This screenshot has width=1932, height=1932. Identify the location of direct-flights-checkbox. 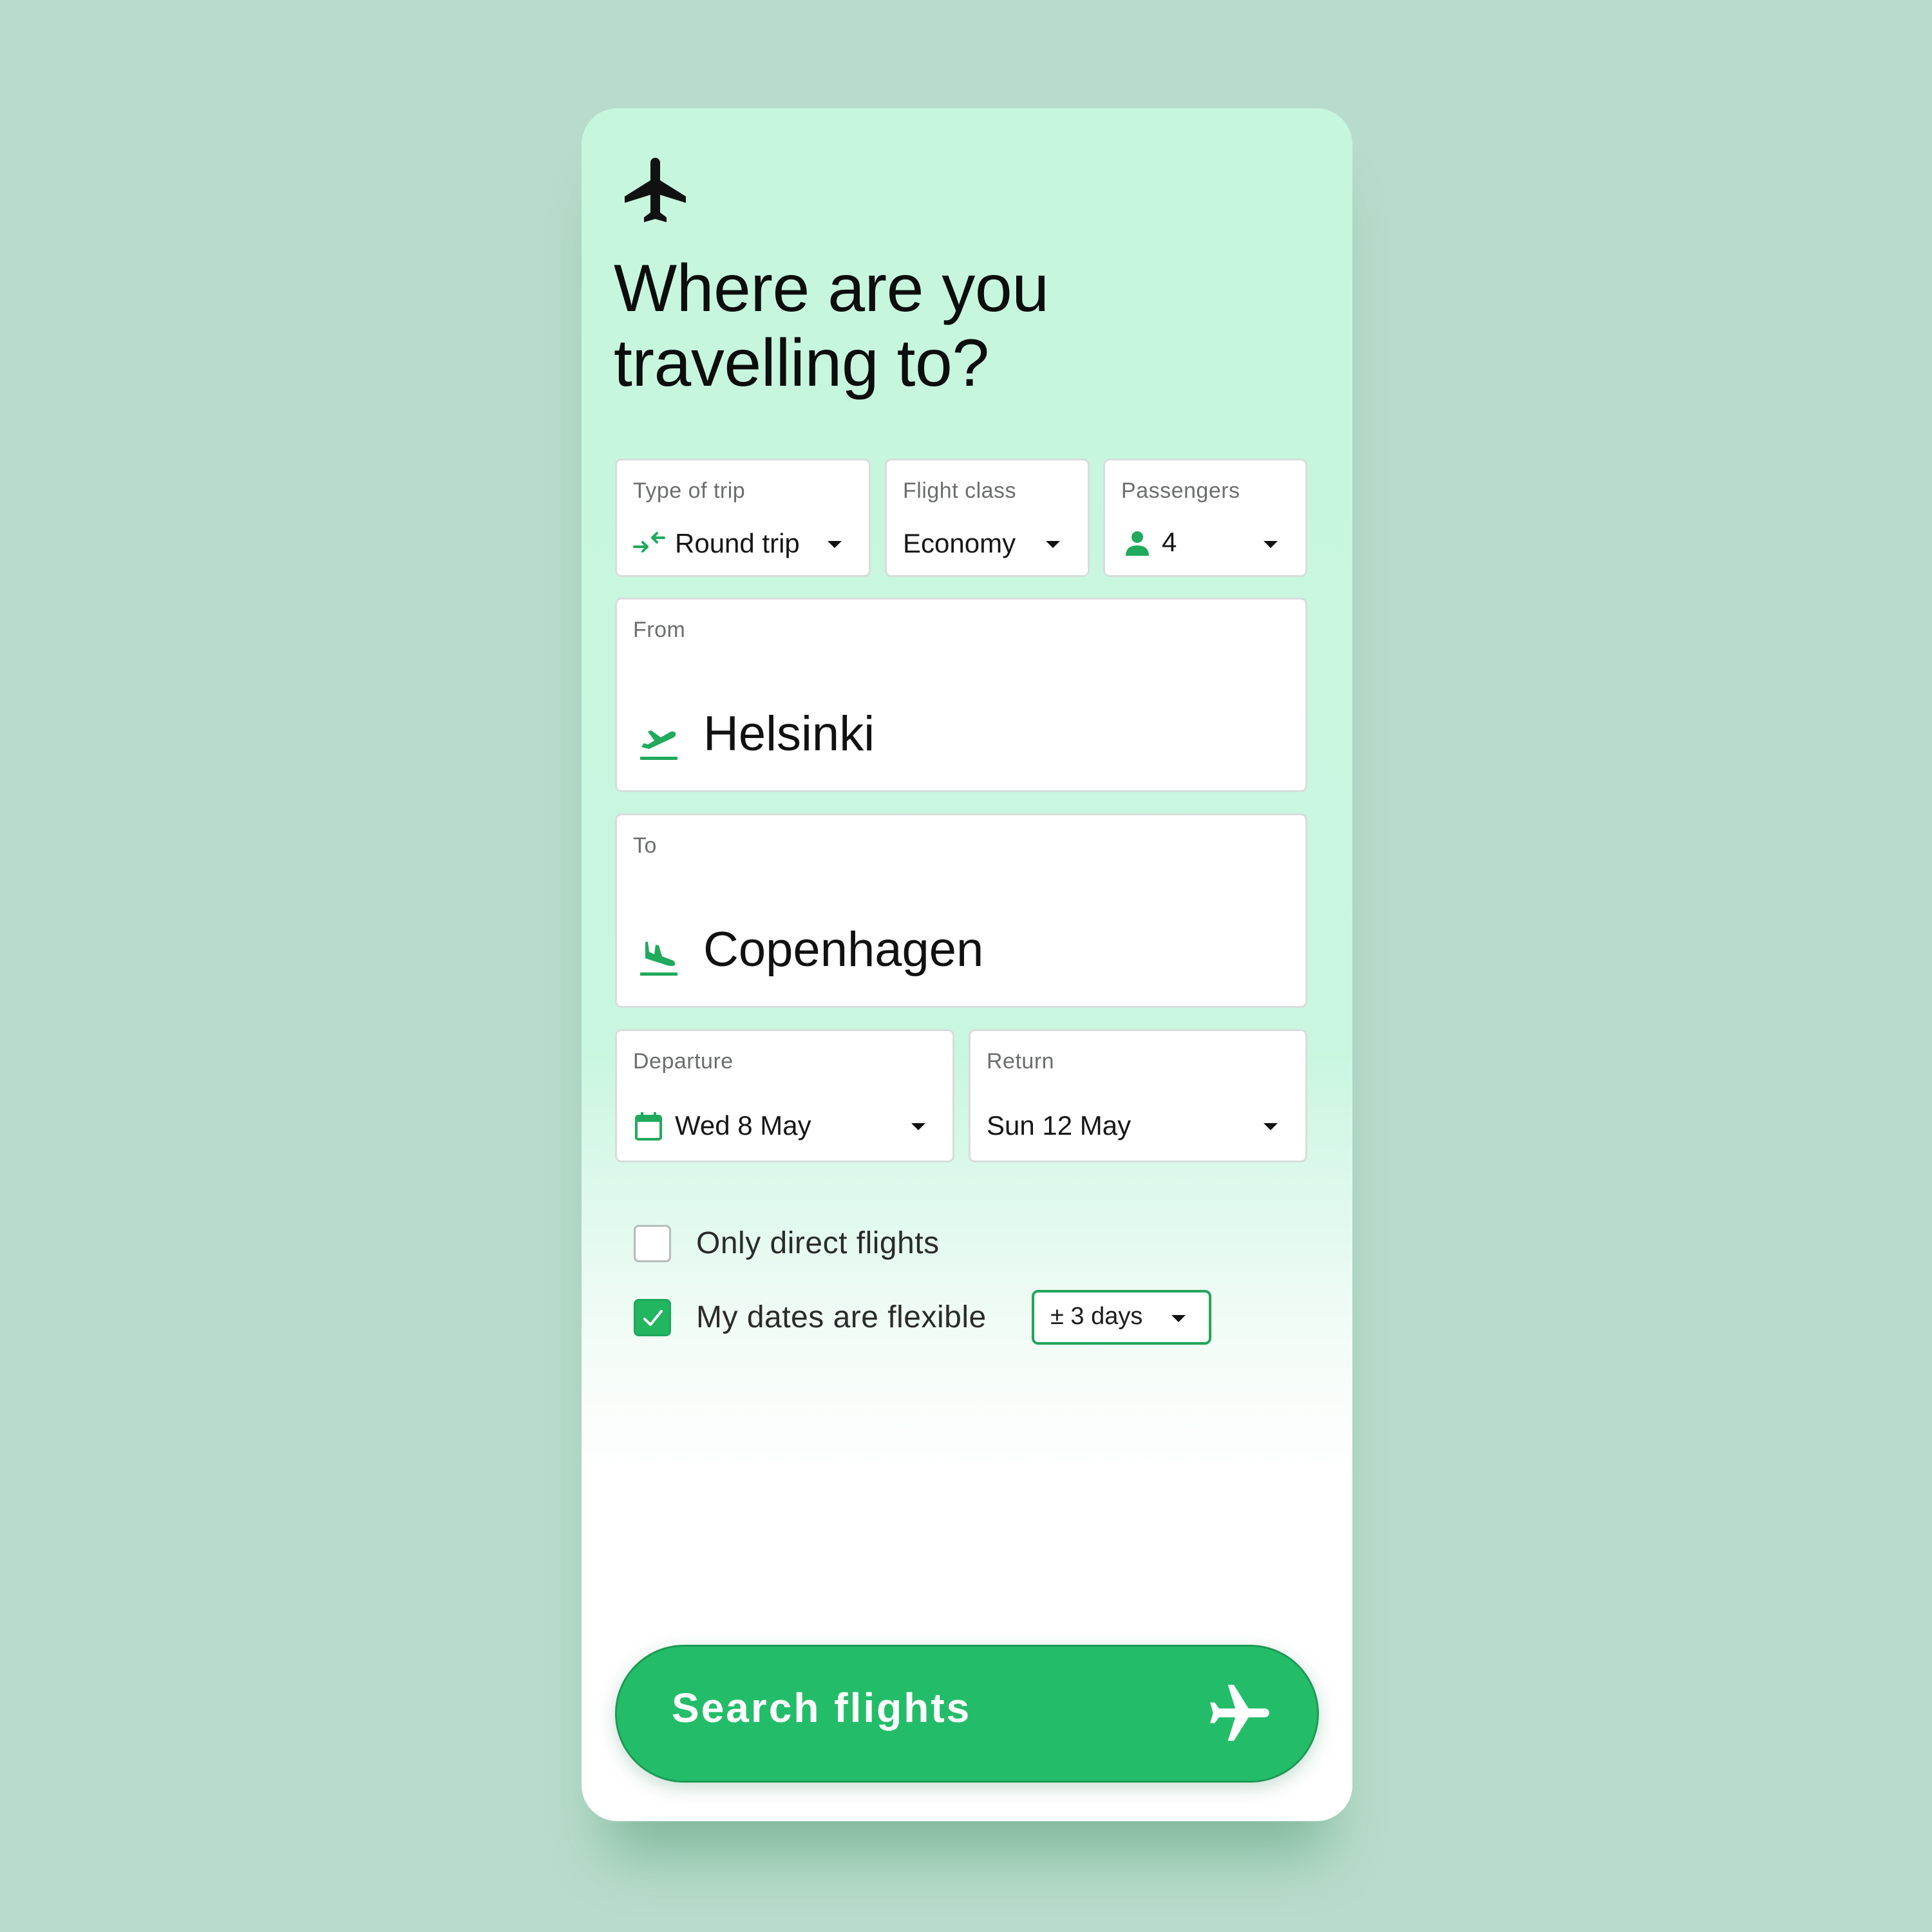
(652, 1243).